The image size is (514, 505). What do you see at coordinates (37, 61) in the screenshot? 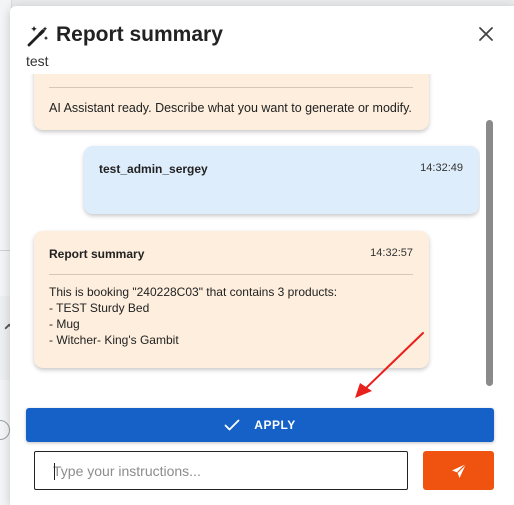
I see `dialog-subtitle: test` at bounding box center [37, 61].